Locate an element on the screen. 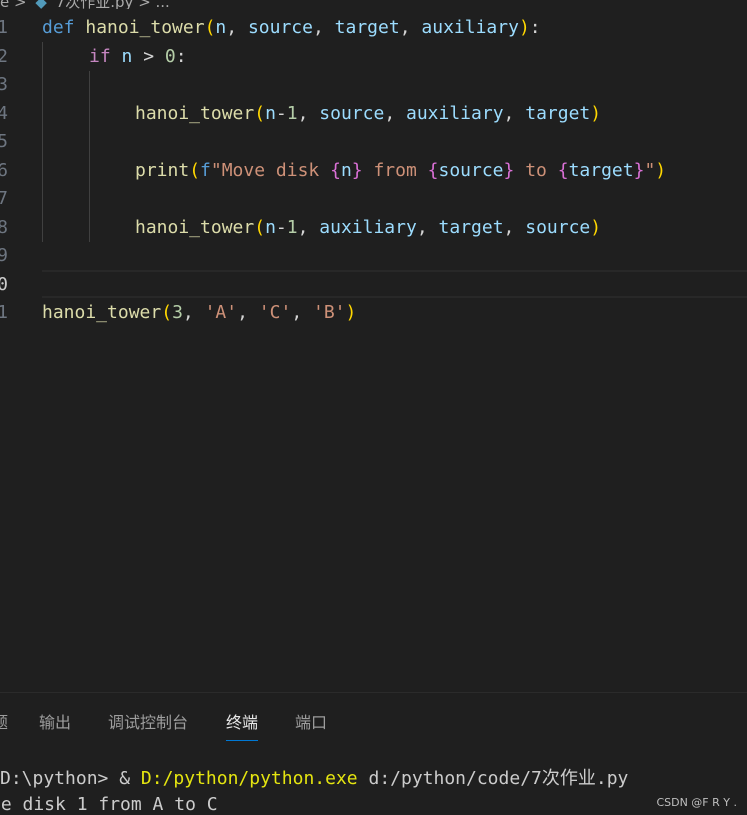 The height and width of the screenshot is (815, 747). function-name: print is located at coordinates (162, 170).